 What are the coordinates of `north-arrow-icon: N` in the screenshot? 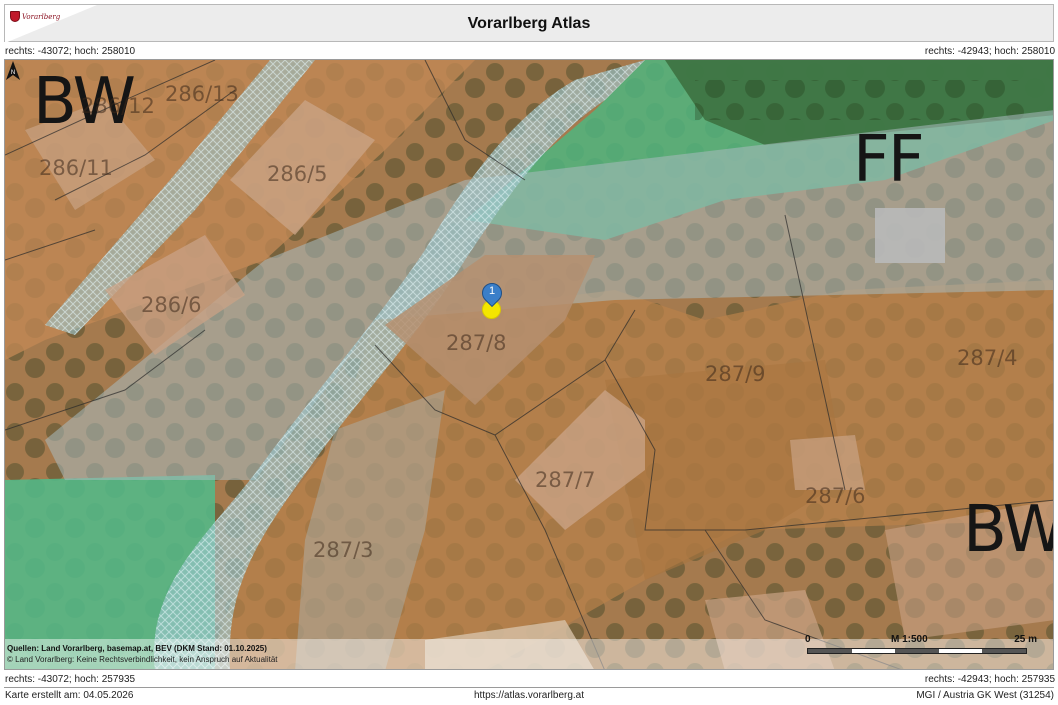 It's located at (13, 70).